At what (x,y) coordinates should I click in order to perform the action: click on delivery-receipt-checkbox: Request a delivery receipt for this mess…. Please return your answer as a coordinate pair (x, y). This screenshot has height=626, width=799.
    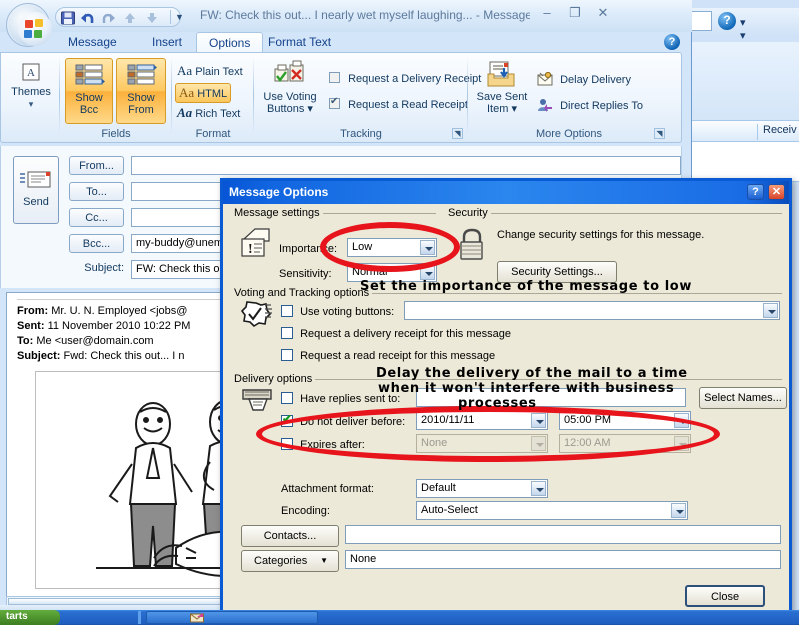
    Looking at the image, I should click on (396, 333).